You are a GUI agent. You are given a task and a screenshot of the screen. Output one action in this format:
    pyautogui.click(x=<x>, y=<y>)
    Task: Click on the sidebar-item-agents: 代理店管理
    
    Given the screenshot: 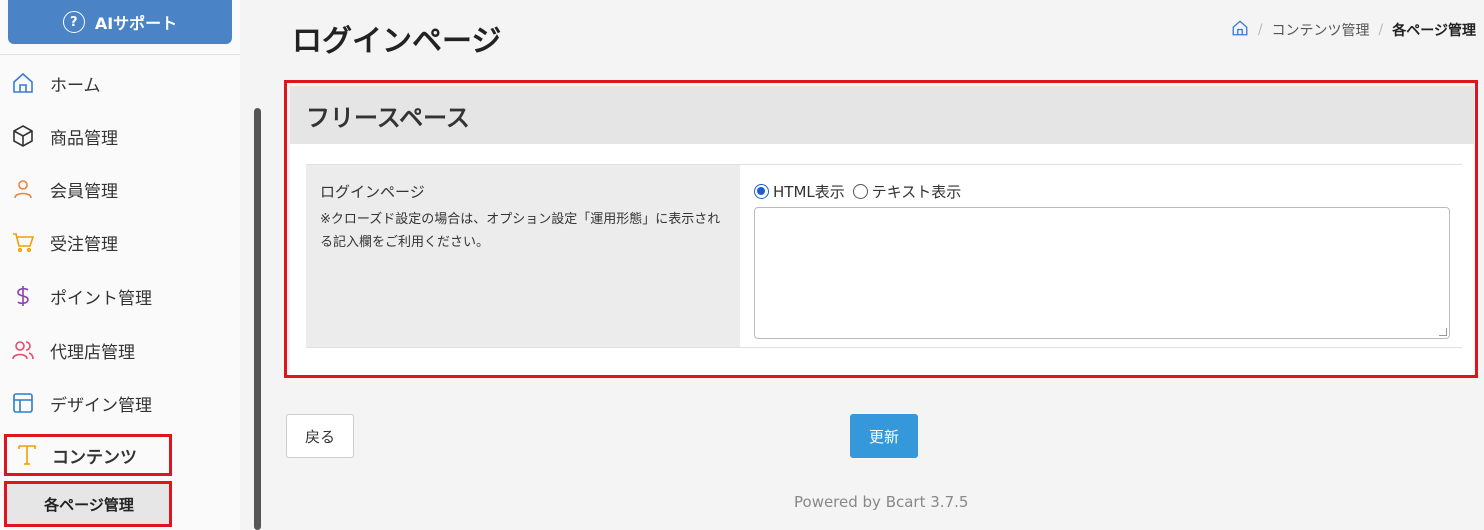 What is the action you would take?
    pyautogui.click(x=118, y=350)
    